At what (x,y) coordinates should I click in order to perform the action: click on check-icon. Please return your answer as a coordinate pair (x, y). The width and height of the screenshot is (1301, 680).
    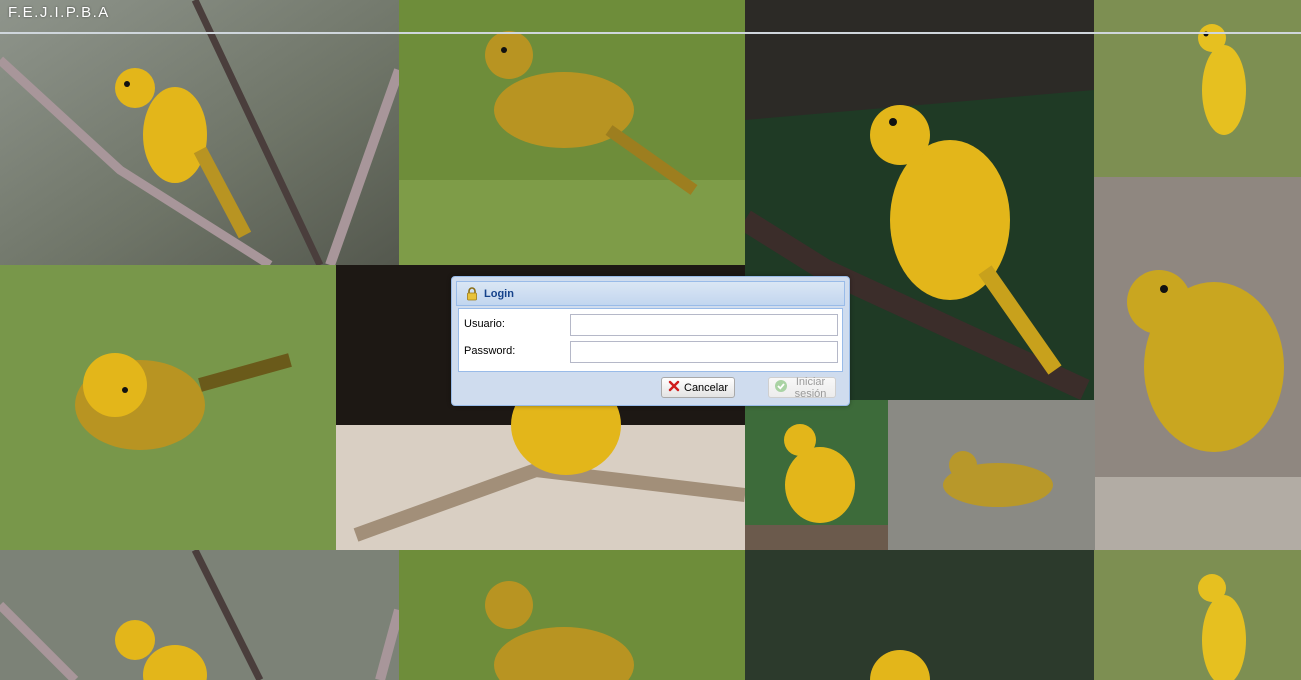
    Looking at the image, I should click on (781, 387).